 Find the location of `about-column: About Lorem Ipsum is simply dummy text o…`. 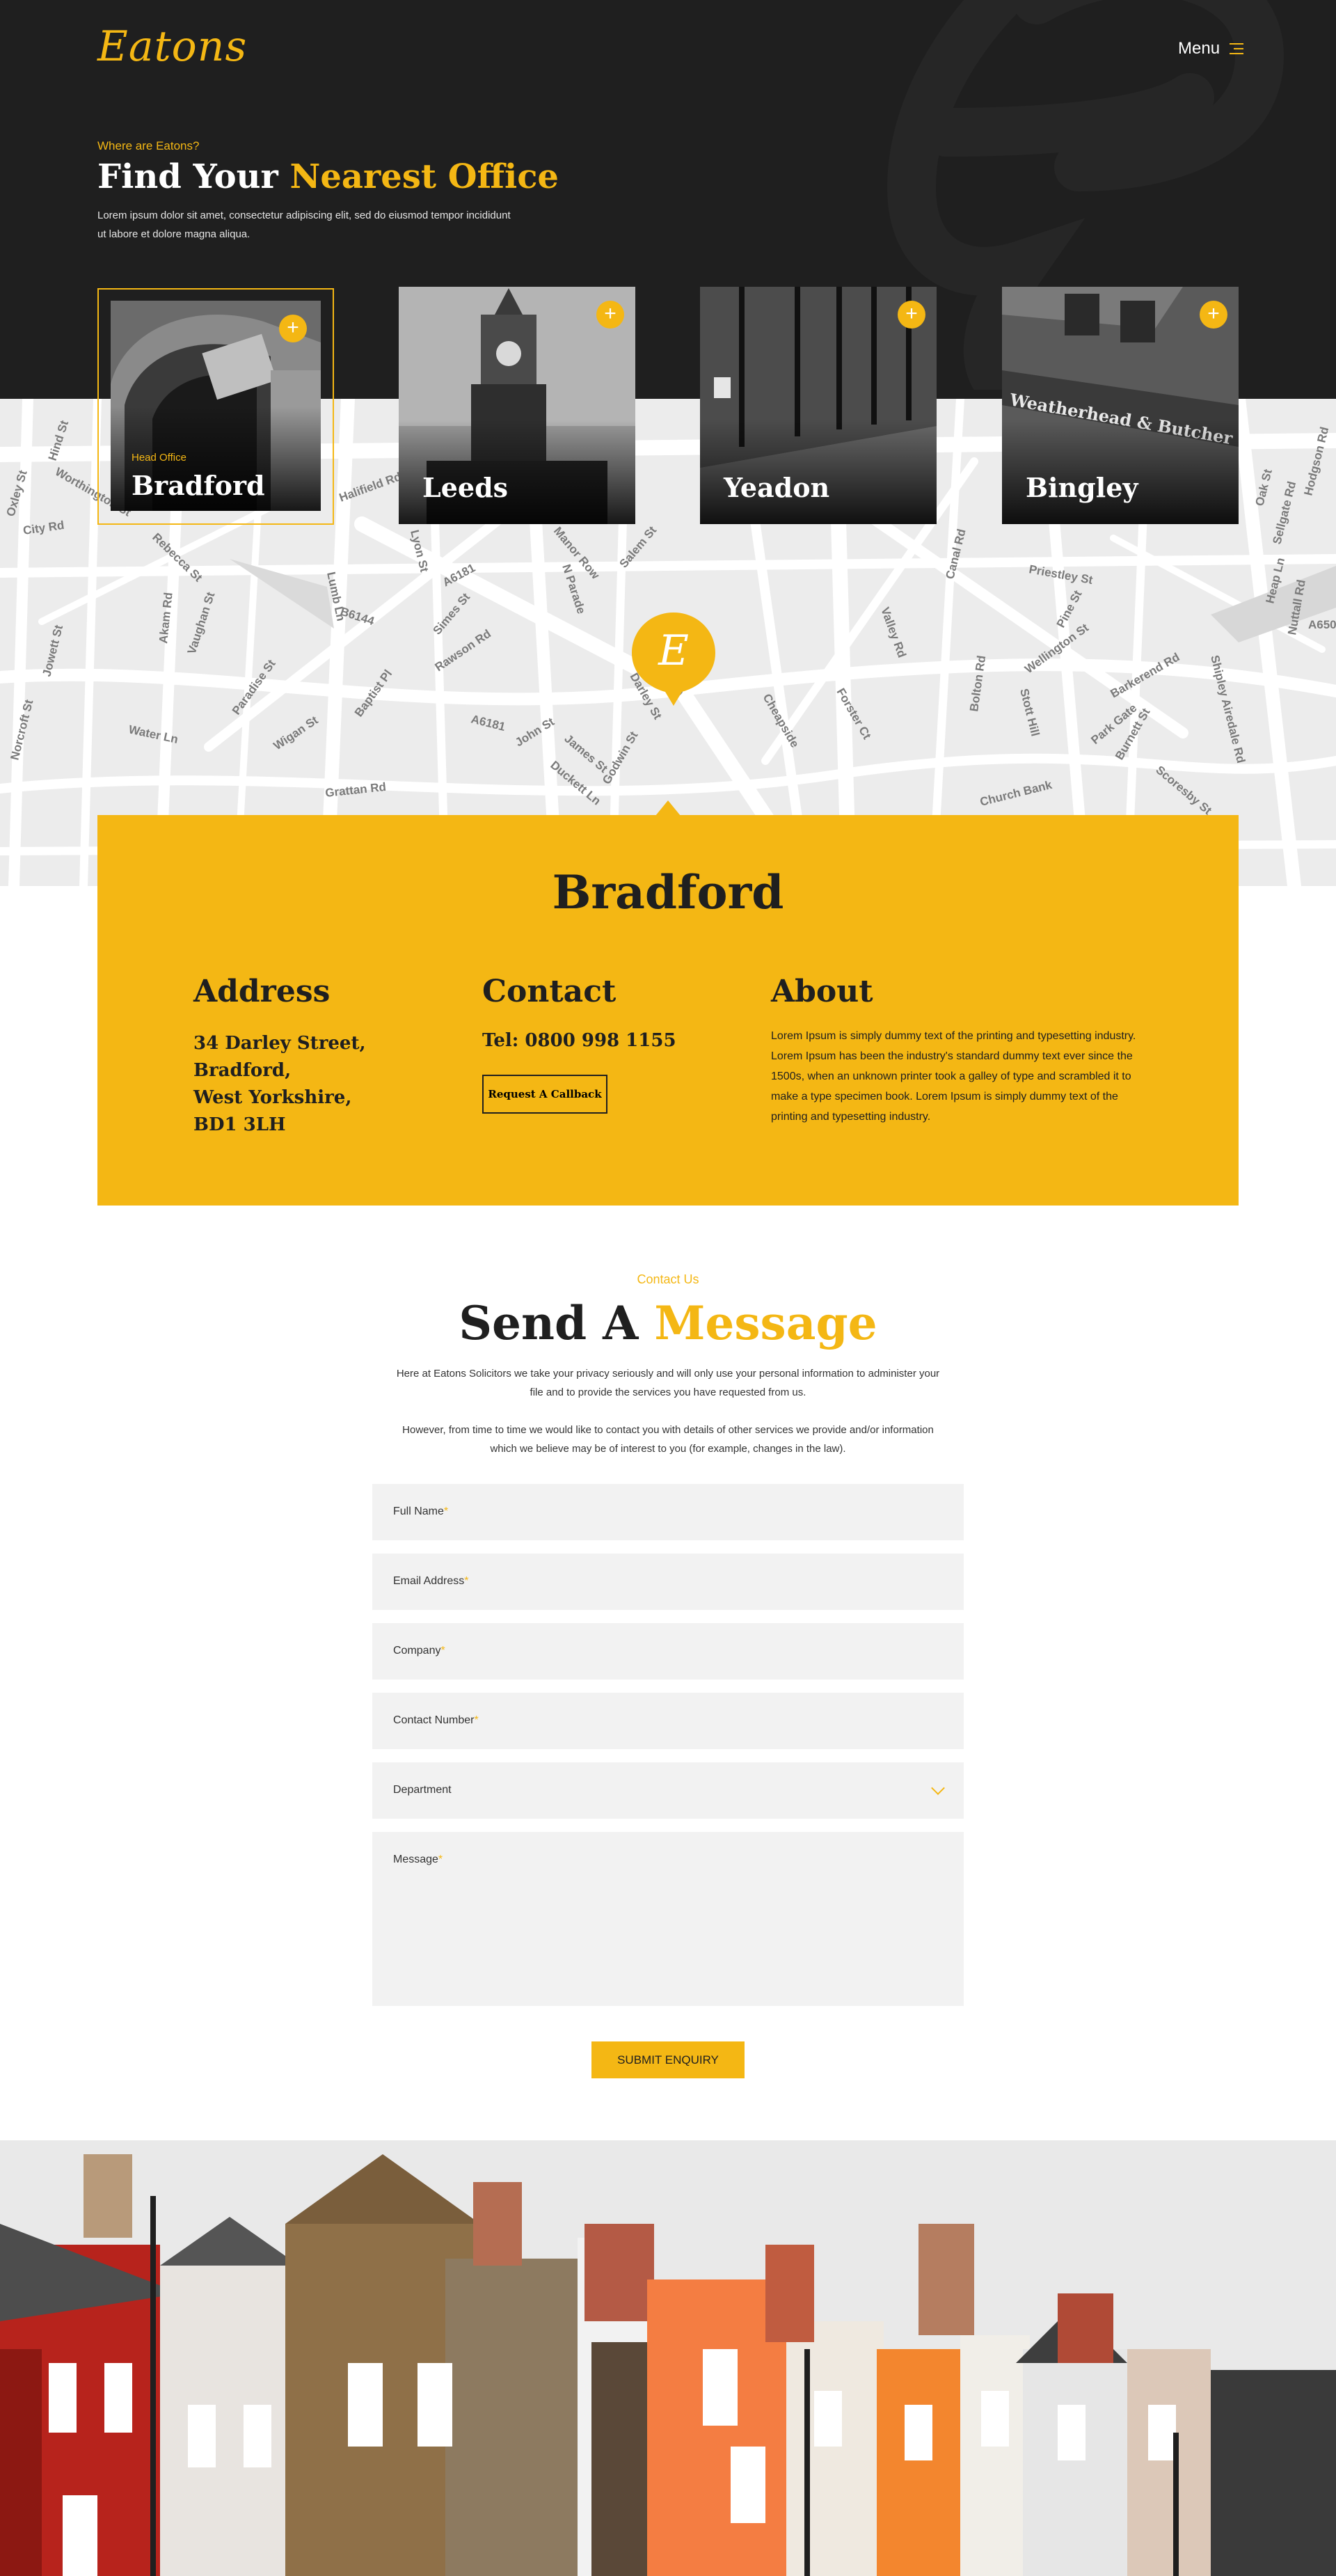

about-column: About Lorem Ipsum is simply dummy text o… is located at coordinates (955, 1050).